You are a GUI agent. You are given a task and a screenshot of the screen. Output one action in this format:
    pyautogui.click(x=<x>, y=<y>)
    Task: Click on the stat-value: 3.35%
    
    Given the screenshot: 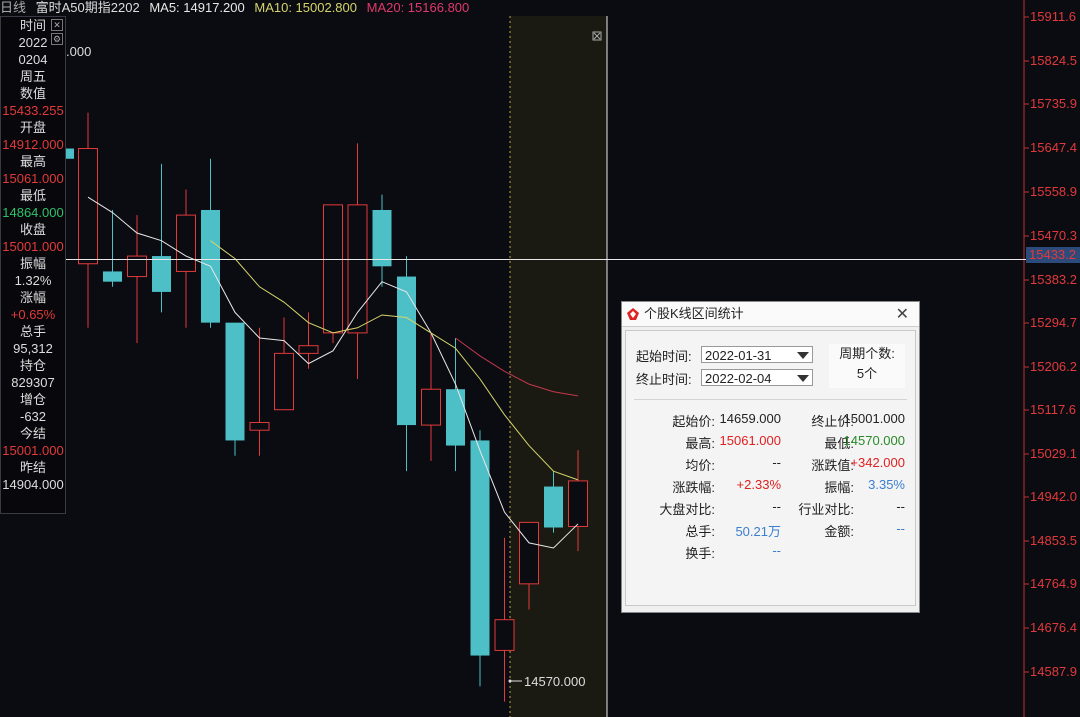 What is the action you would take?
    pyautogui.click(x=886, y=484)
    